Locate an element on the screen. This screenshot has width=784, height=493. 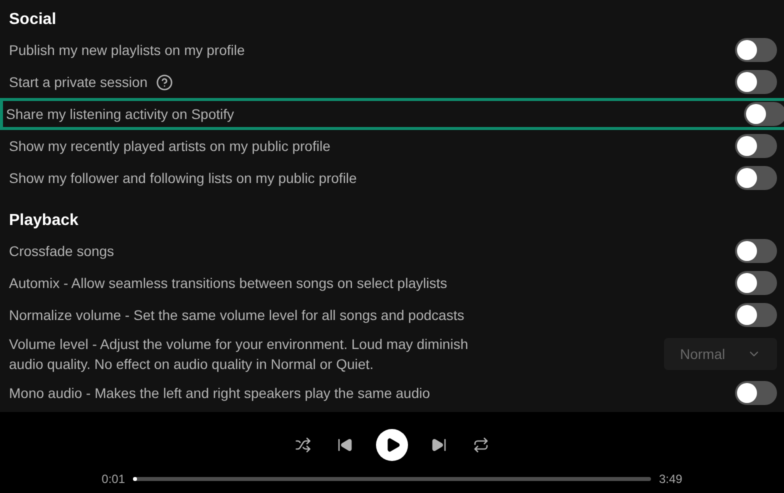
setting-label: Volume level - Adjust the volume for your environment. Loud may diminish audio quality. No effect on audio quality in Normal or Quiet. is located at coordinates (239, 354).